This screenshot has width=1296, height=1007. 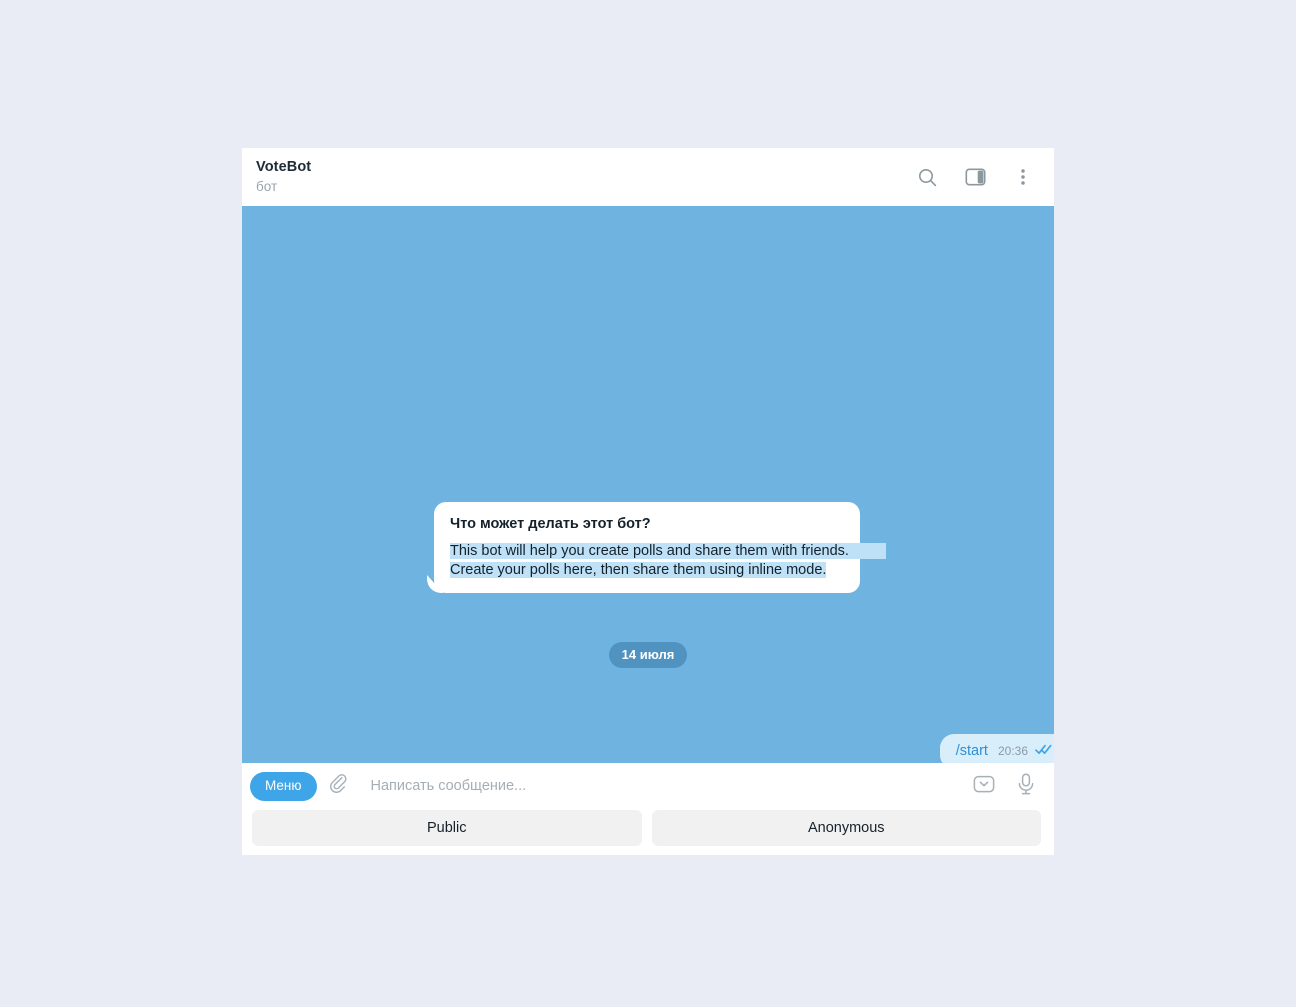 What do you see at coordinates (284, 167) in the screenshot?
I see `chat-title: VoteBot` at bounding box center [284, 167].